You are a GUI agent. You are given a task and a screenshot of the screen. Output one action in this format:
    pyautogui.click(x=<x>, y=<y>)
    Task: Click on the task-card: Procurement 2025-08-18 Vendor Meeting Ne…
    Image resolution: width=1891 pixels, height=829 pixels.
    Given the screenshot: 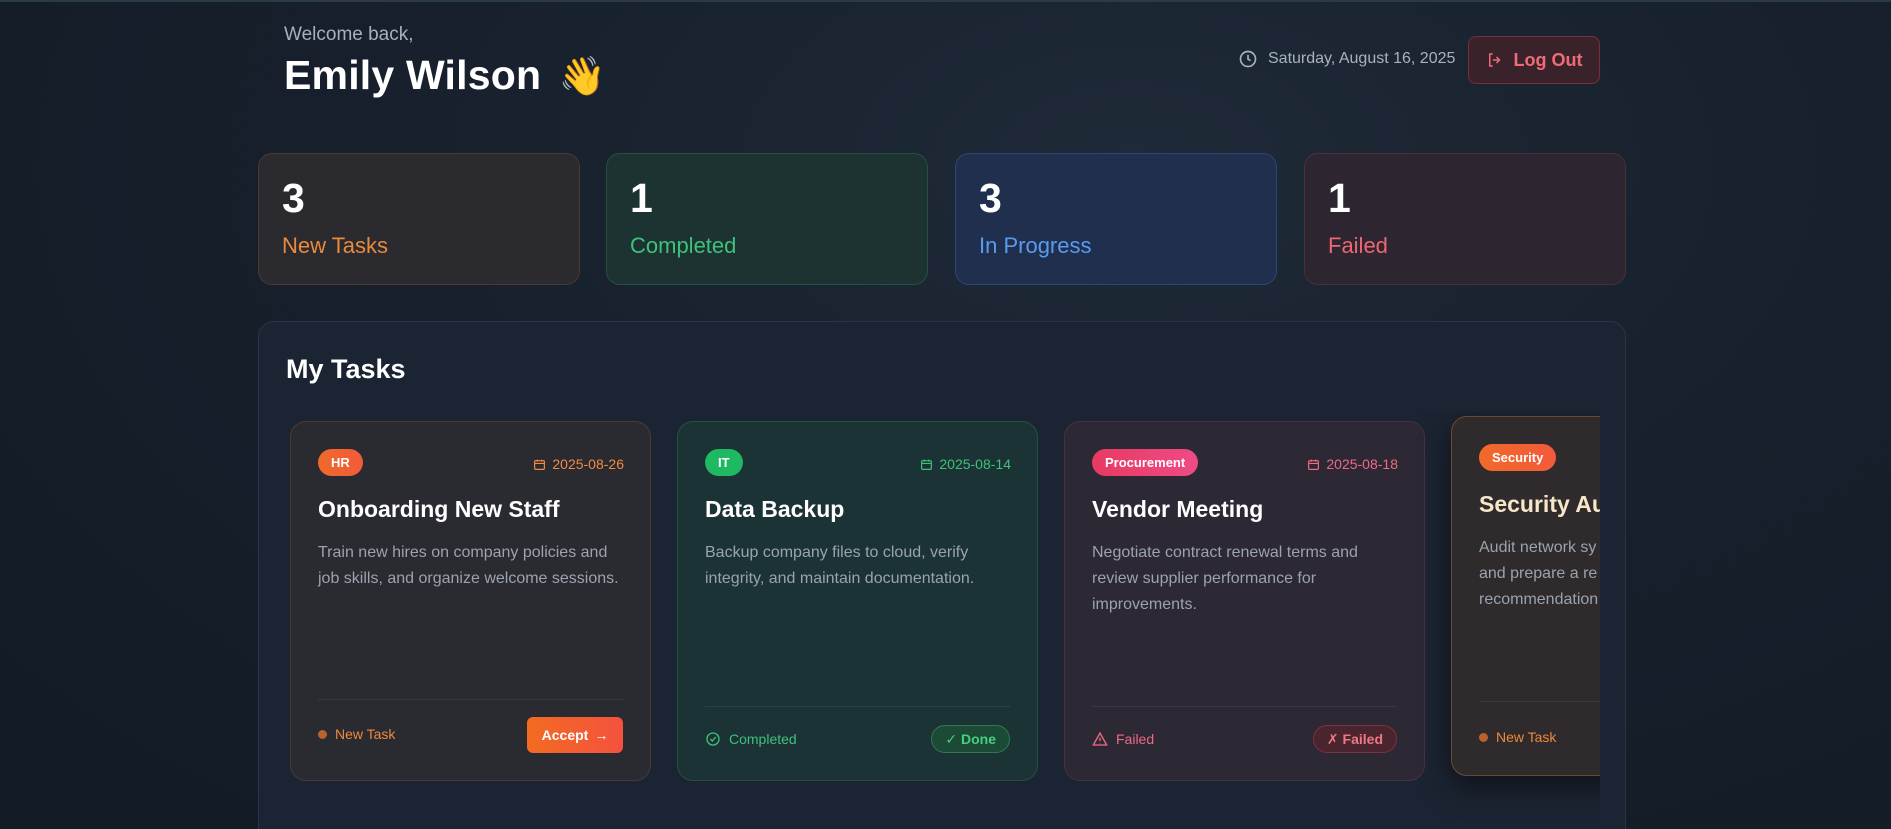 What is the action you would take?
    pyautogui.click(x=1244, y=601)
    